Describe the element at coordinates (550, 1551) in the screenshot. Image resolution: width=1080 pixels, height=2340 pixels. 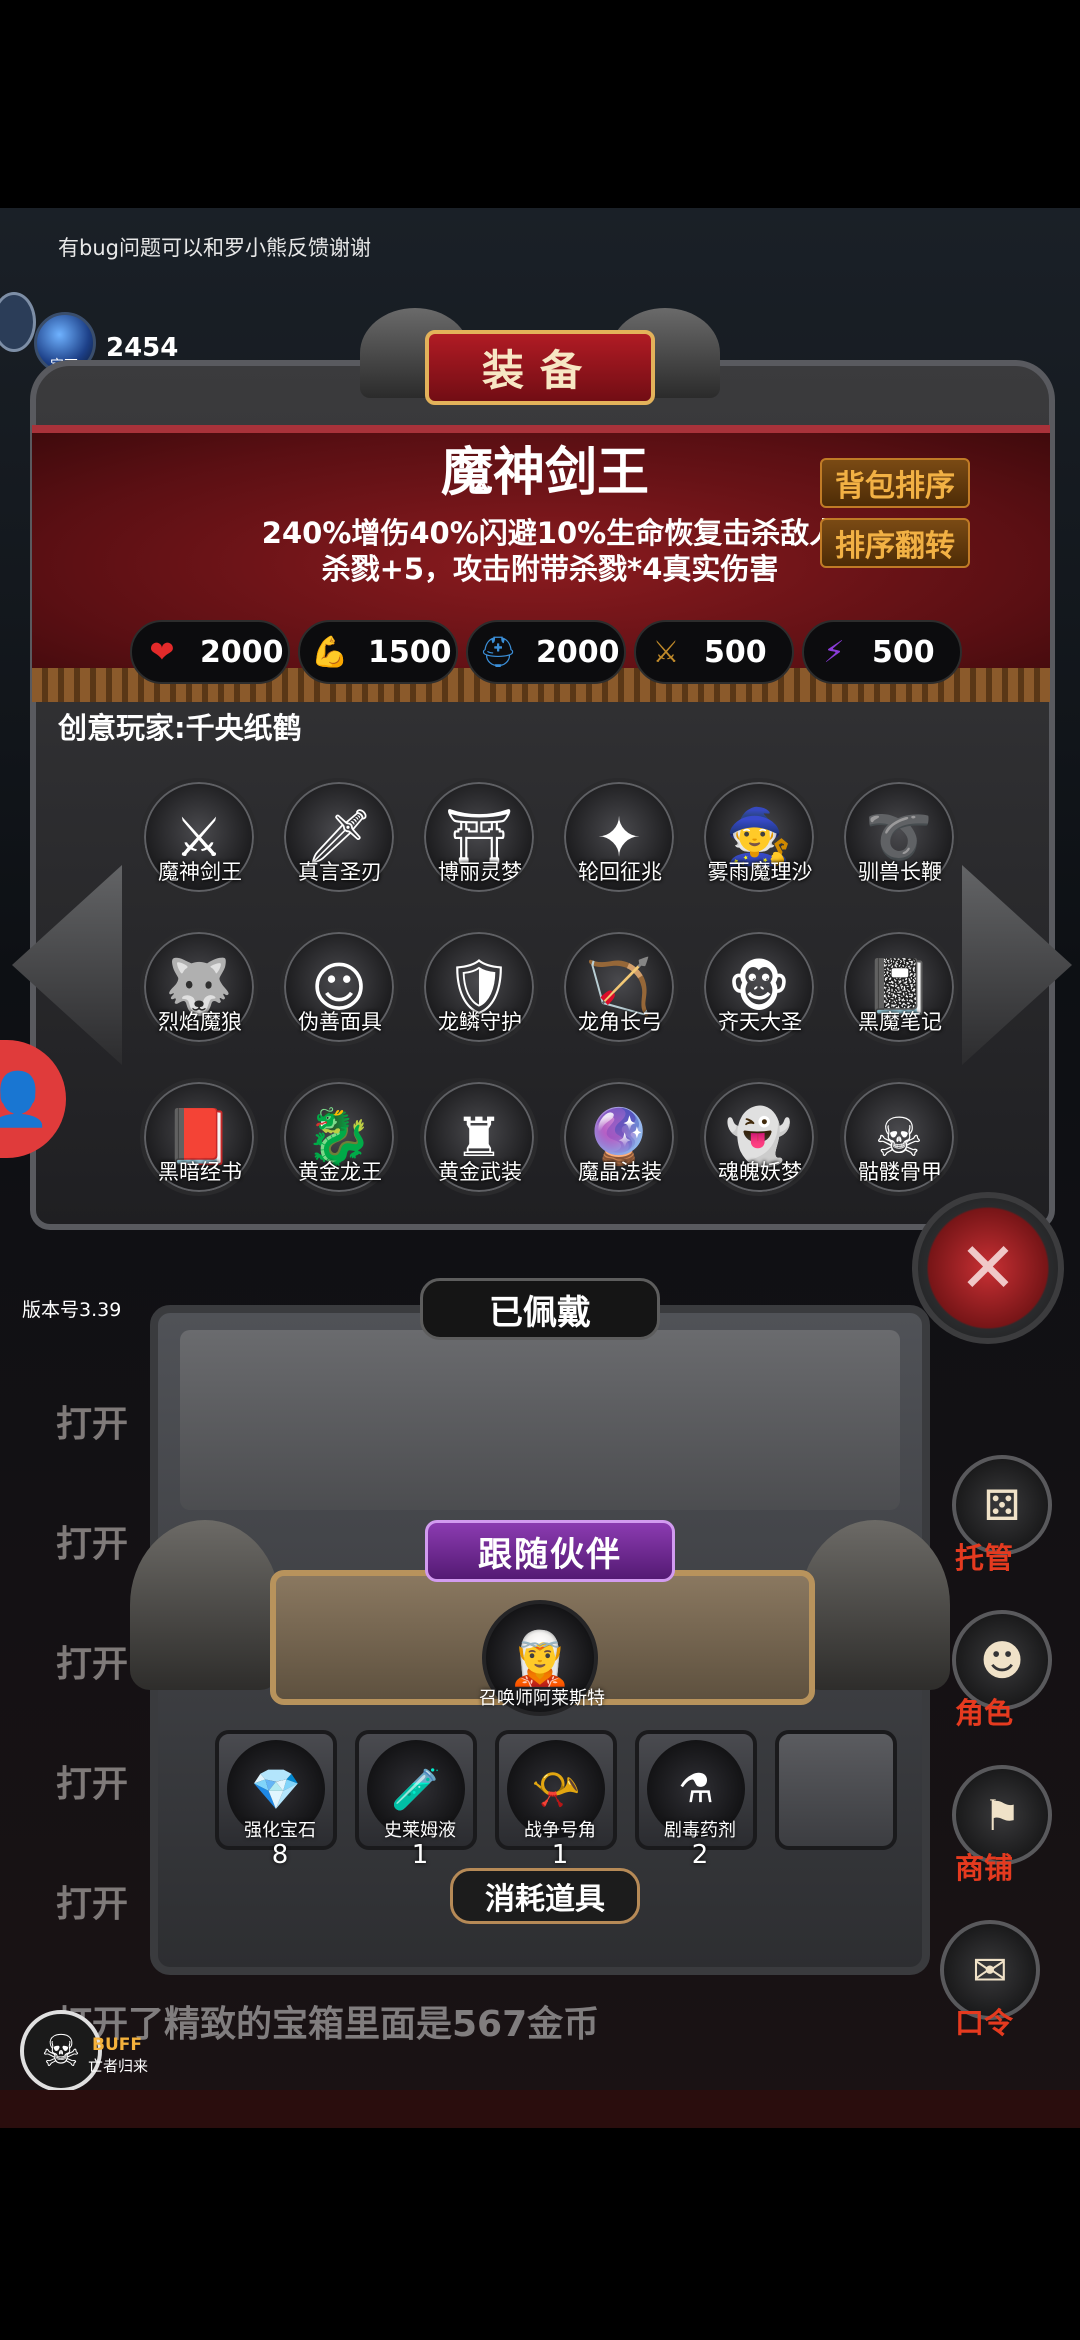
I see `companion-title: 跟随伙伴` at that location.